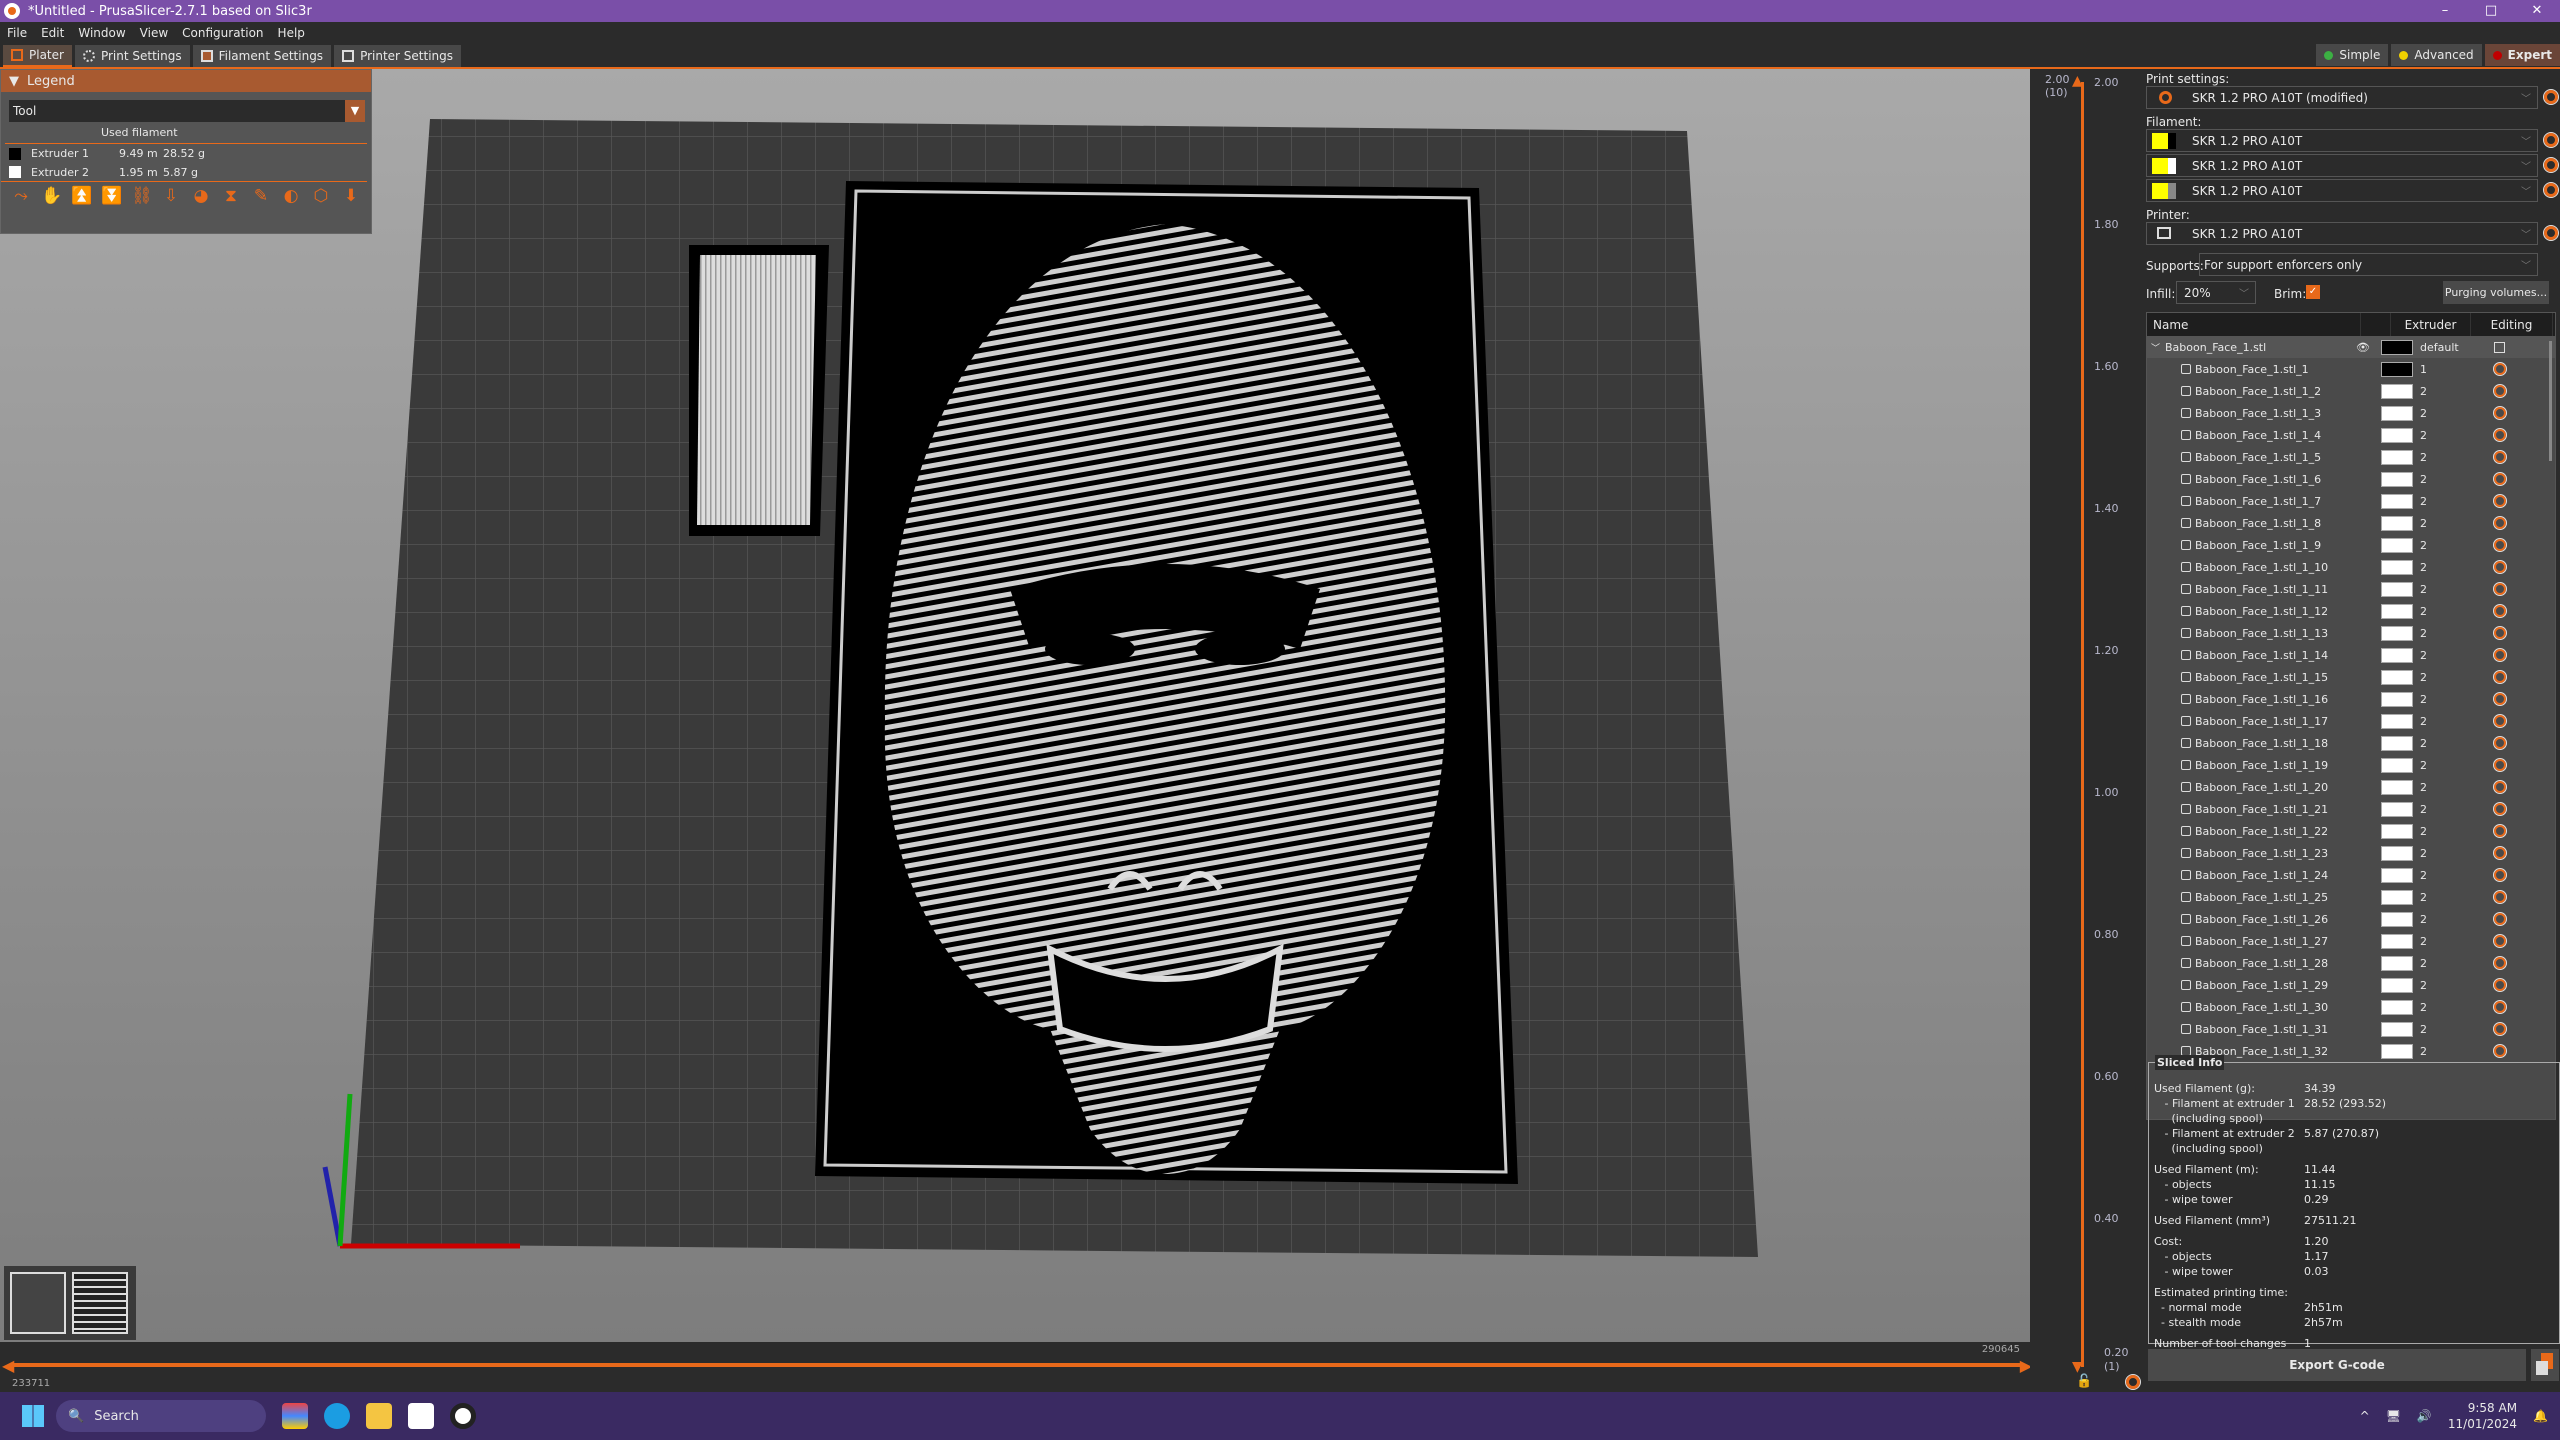 The width and height of the screenshot is (2560, 1440). I want to click on pause-icon: ⧗, so click(231, 197).